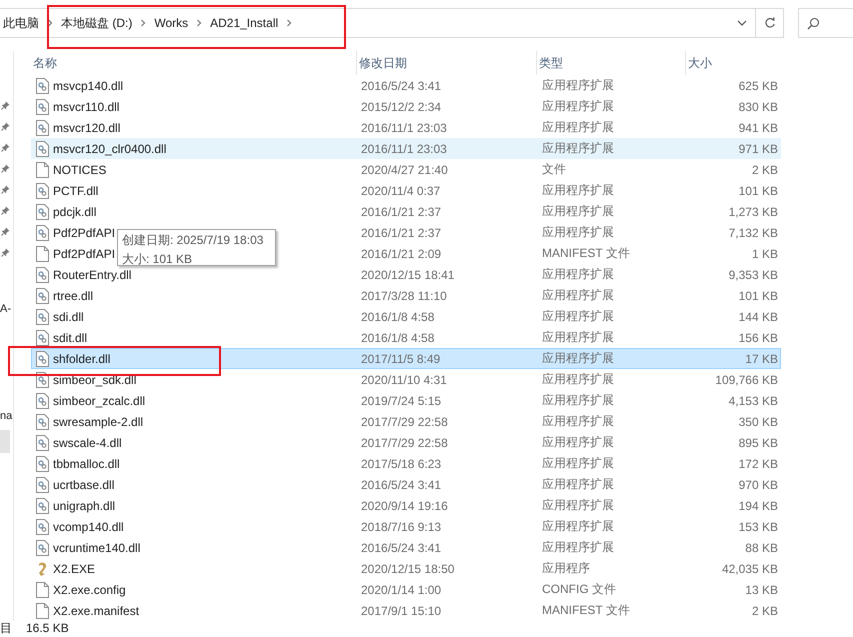  I want to click on file-name: pdcjk.dll, so click(74, 211).